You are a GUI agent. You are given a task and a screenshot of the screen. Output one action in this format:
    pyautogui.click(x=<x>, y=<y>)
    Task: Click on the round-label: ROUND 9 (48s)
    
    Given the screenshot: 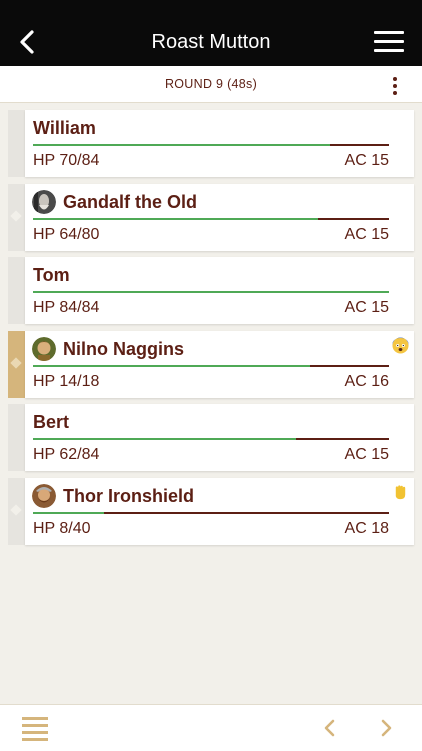 What is the action you would take?
    pyautogui.click(x=211, y=84)
    